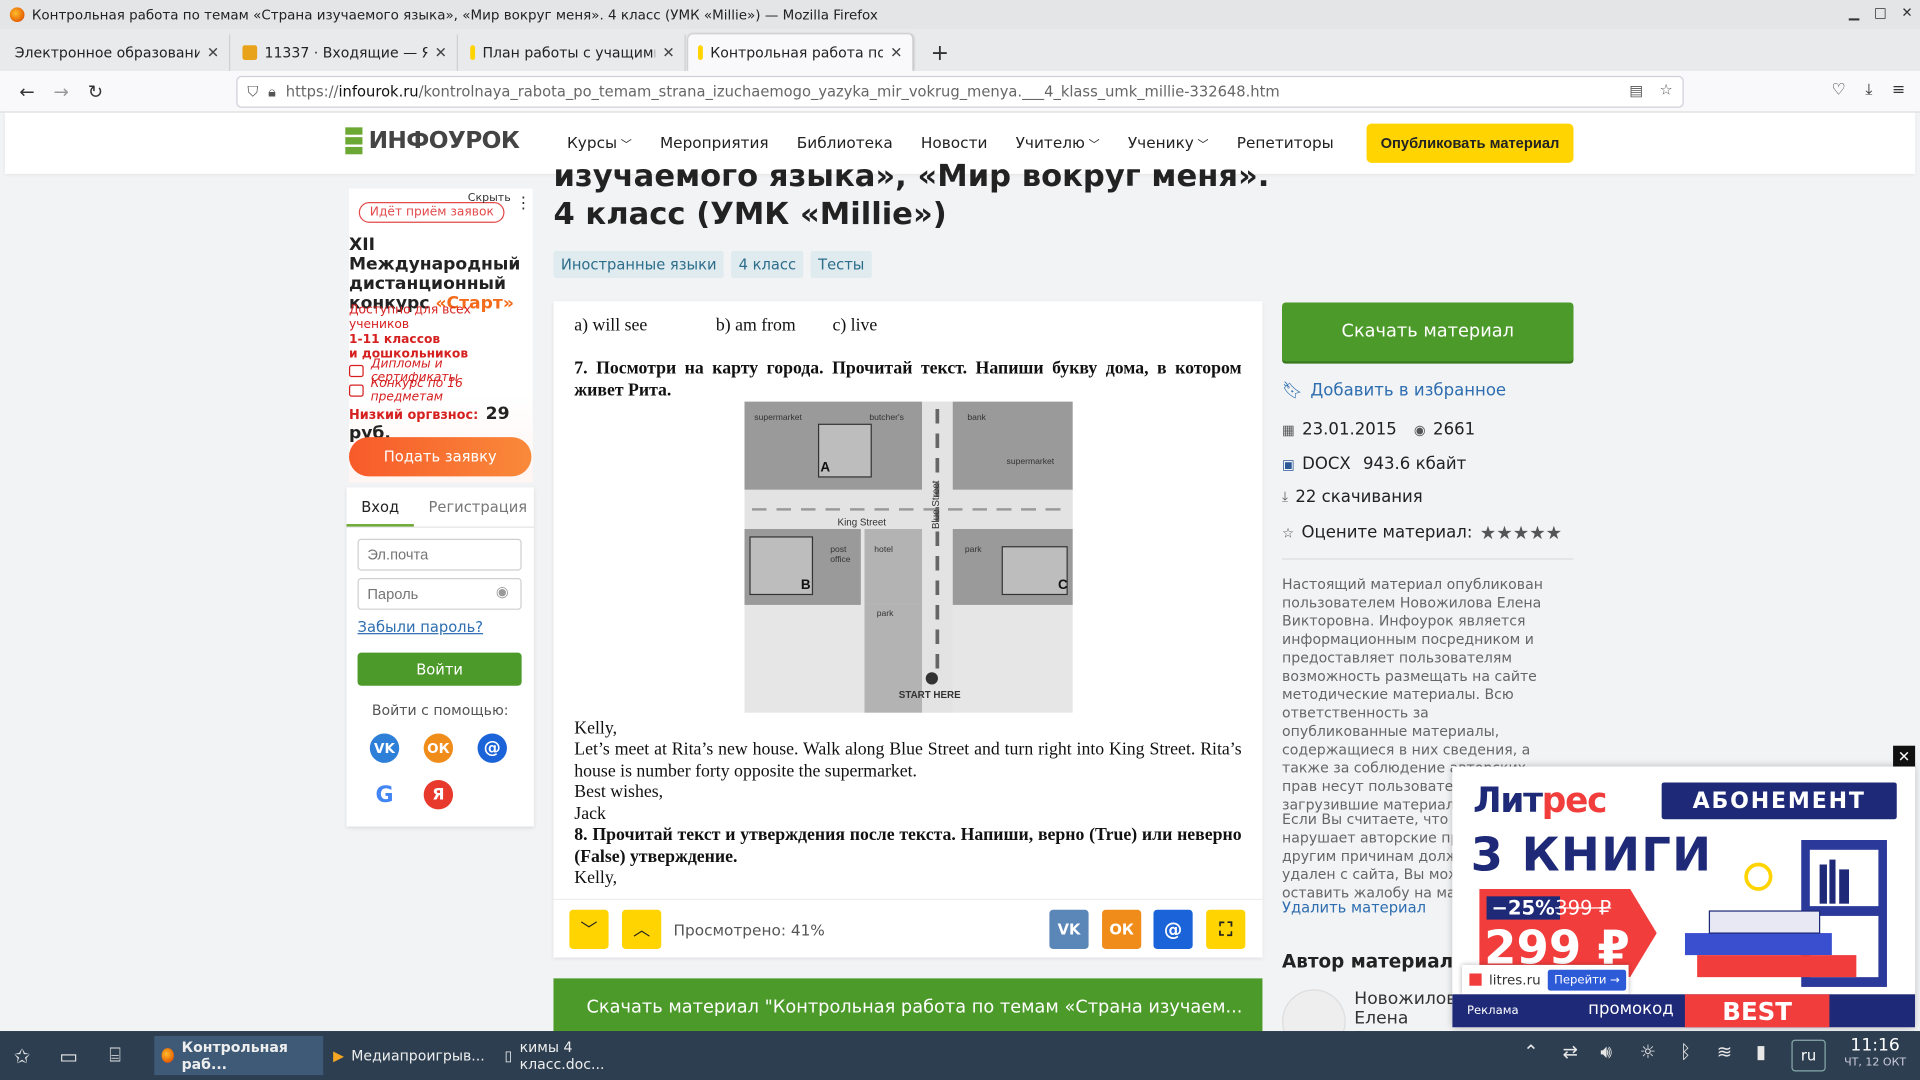 Image resolution: width=1920 pixels, height=1080 pixels. I want to click on publish-button: Опубликовать материал, so click(1470, 143).